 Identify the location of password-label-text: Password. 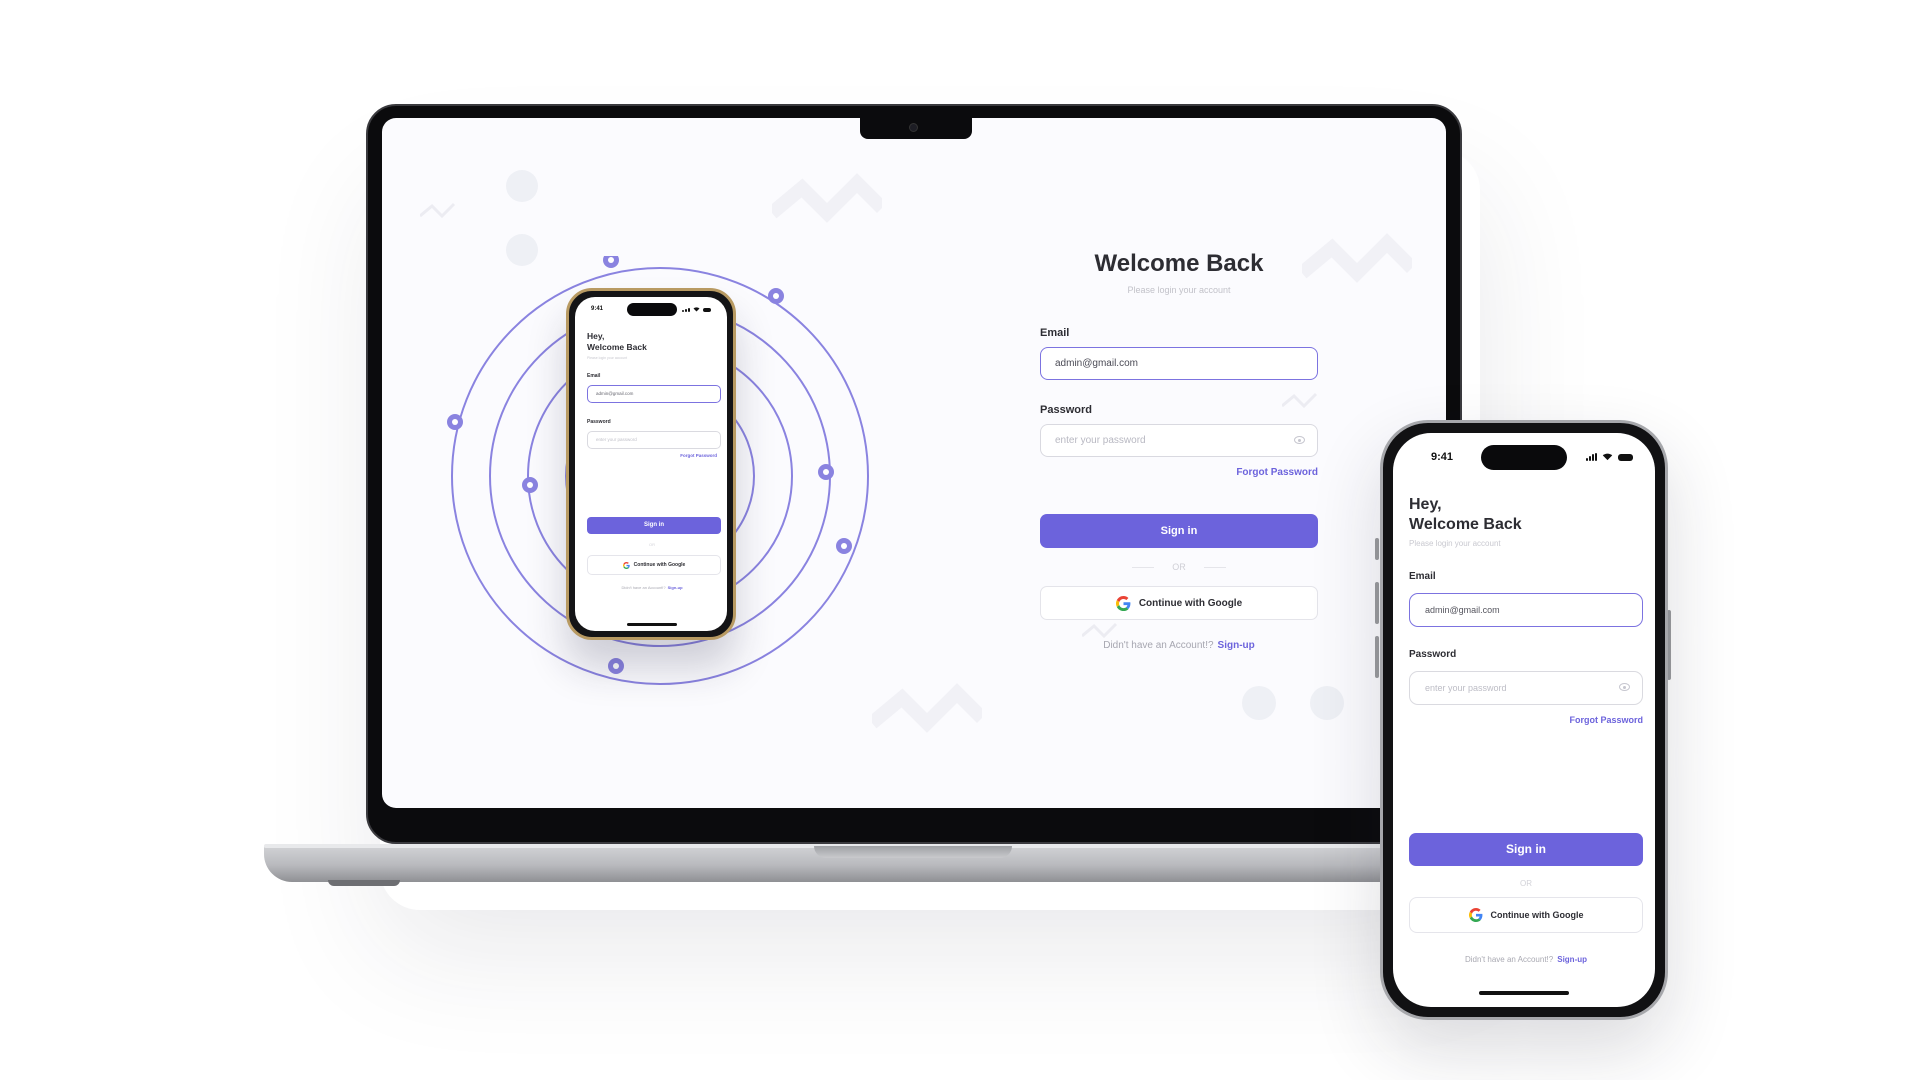
(599, 422).